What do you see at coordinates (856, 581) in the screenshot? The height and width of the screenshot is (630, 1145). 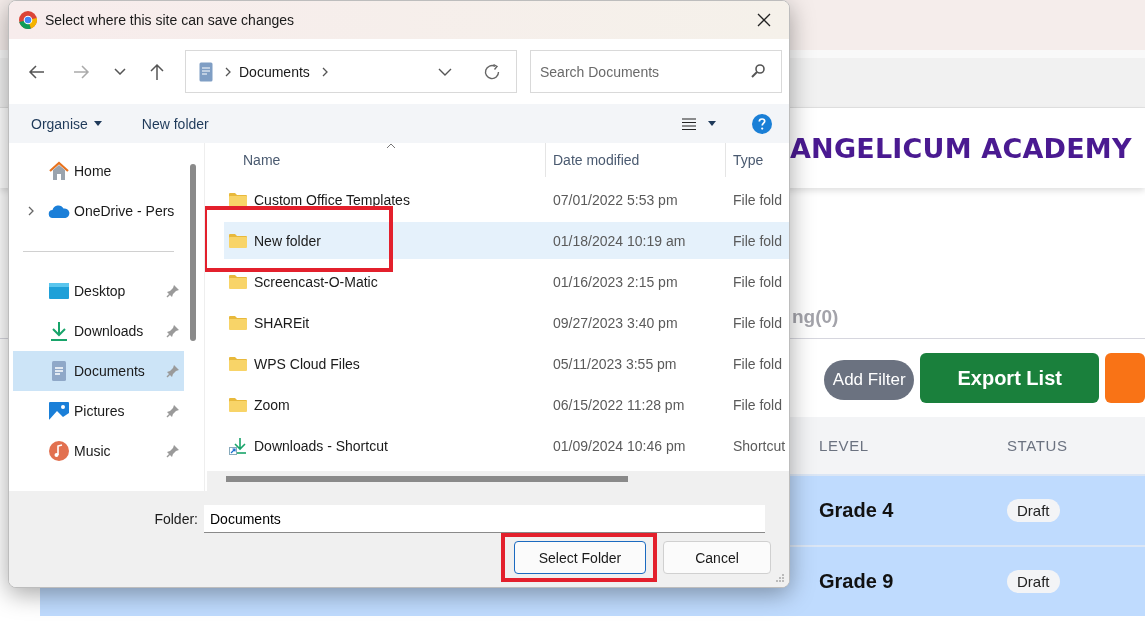 I see `level-text: Grade 9` at bounding box center [856, 581].